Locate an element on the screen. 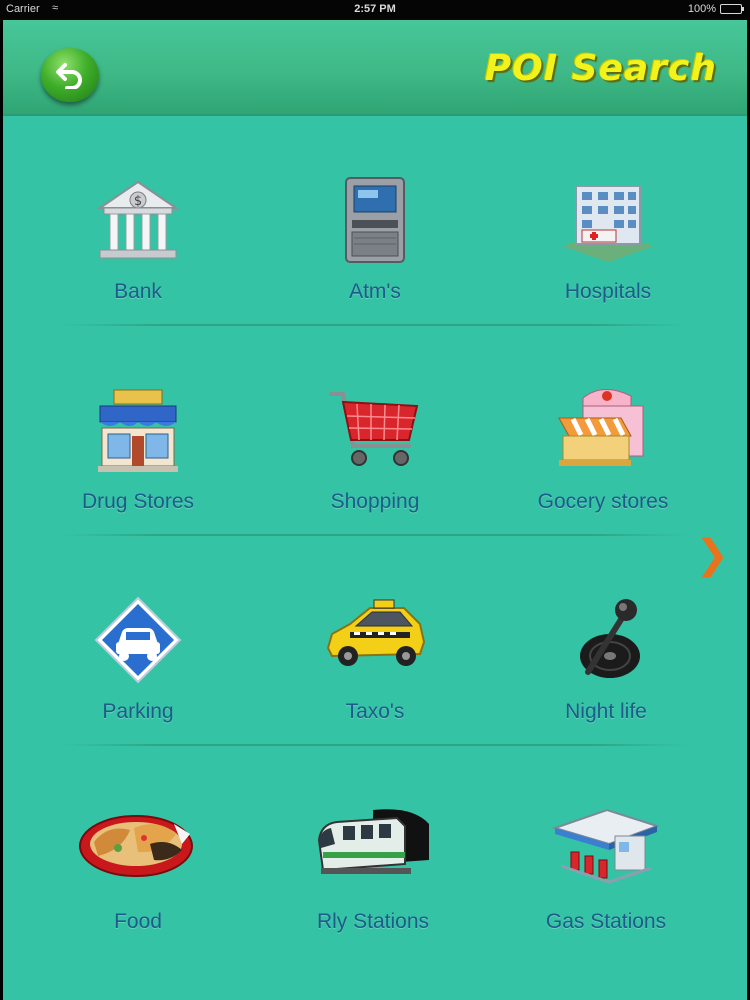 This screenshot has height=1000, width=750. category-night-life: Night life is located at coordinates (606, 641).